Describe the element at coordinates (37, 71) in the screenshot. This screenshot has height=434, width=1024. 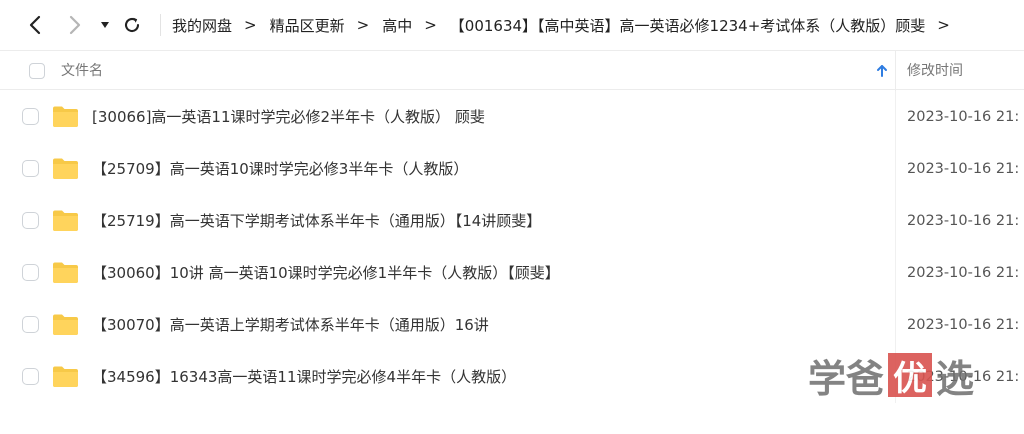
I see `select-all-checkbox` at that location.